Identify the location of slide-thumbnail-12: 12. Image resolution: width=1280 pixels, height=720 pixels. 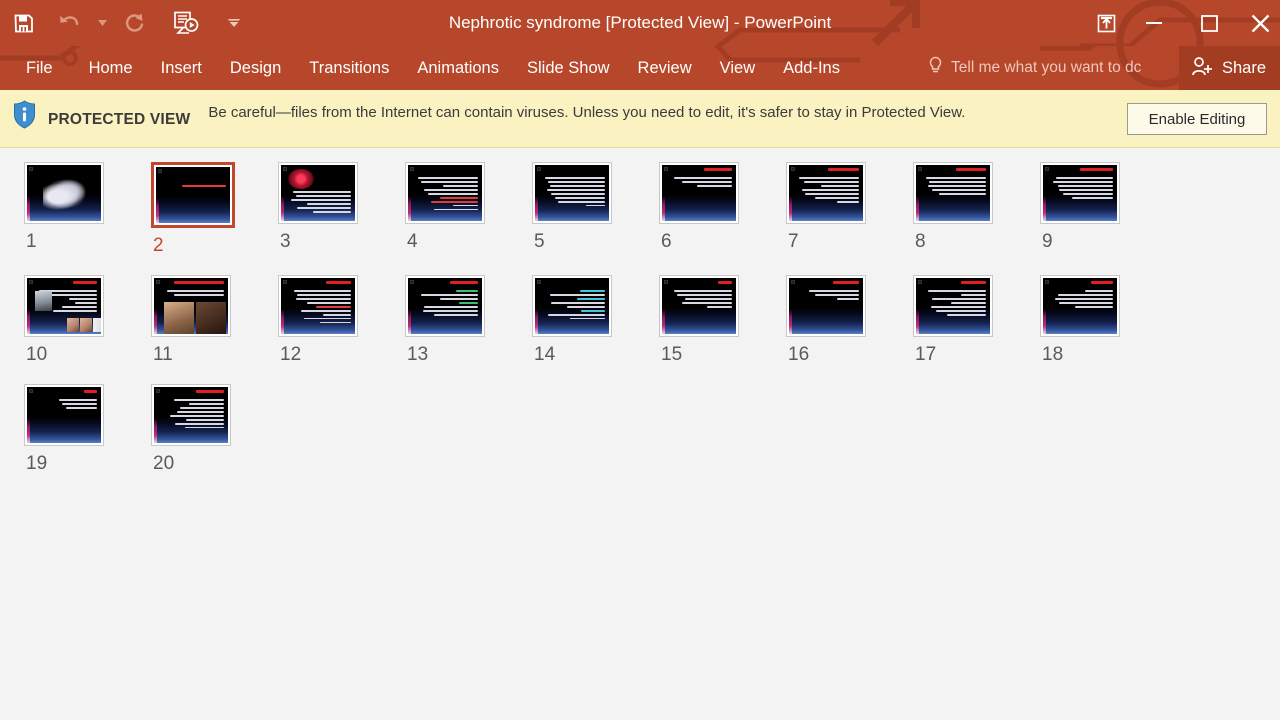
(341, 319).